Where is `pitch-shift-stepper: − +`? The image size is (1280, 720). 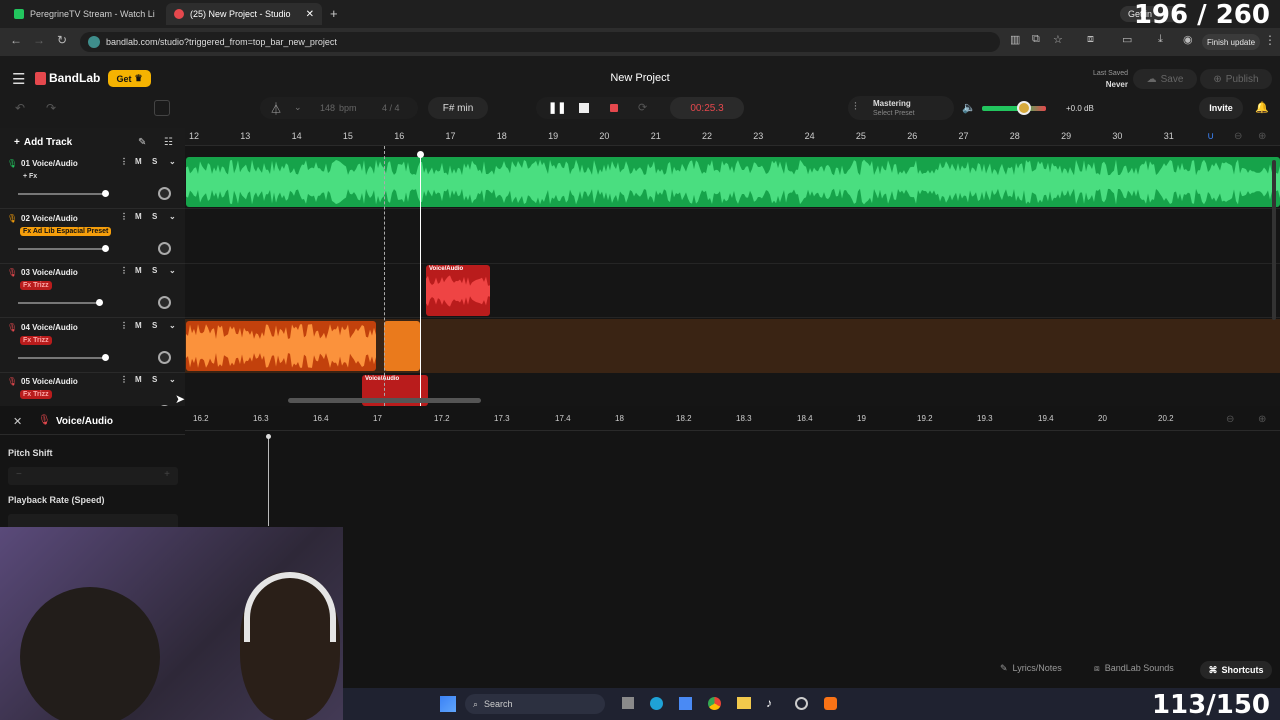
pitch-shift-stepper: − + is located at coordinates (93, 476).